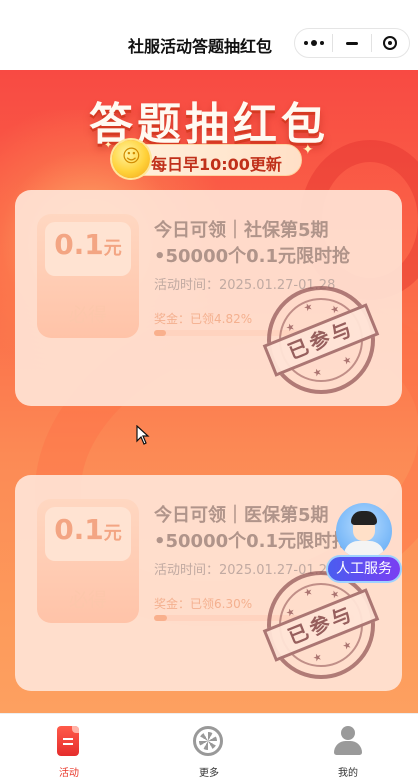  What do you see at coordinates (209, 124) in the screenshot?
I see `banner-title: 答题抽红包` at bounding box center [209, 124].